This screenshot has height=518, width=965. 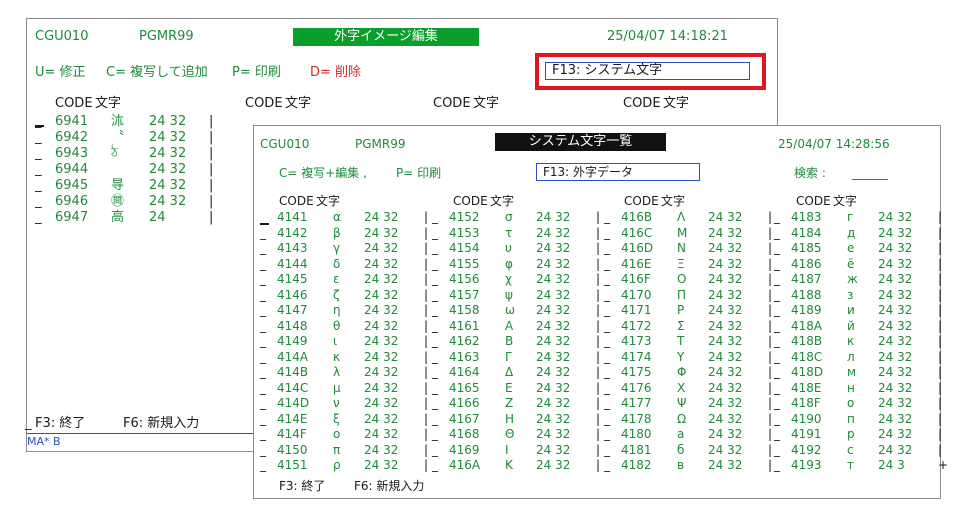 What do you see at coordinates (851, 232) in the screenshot?
I see `row-char: д` at bounding box center [851, 232].